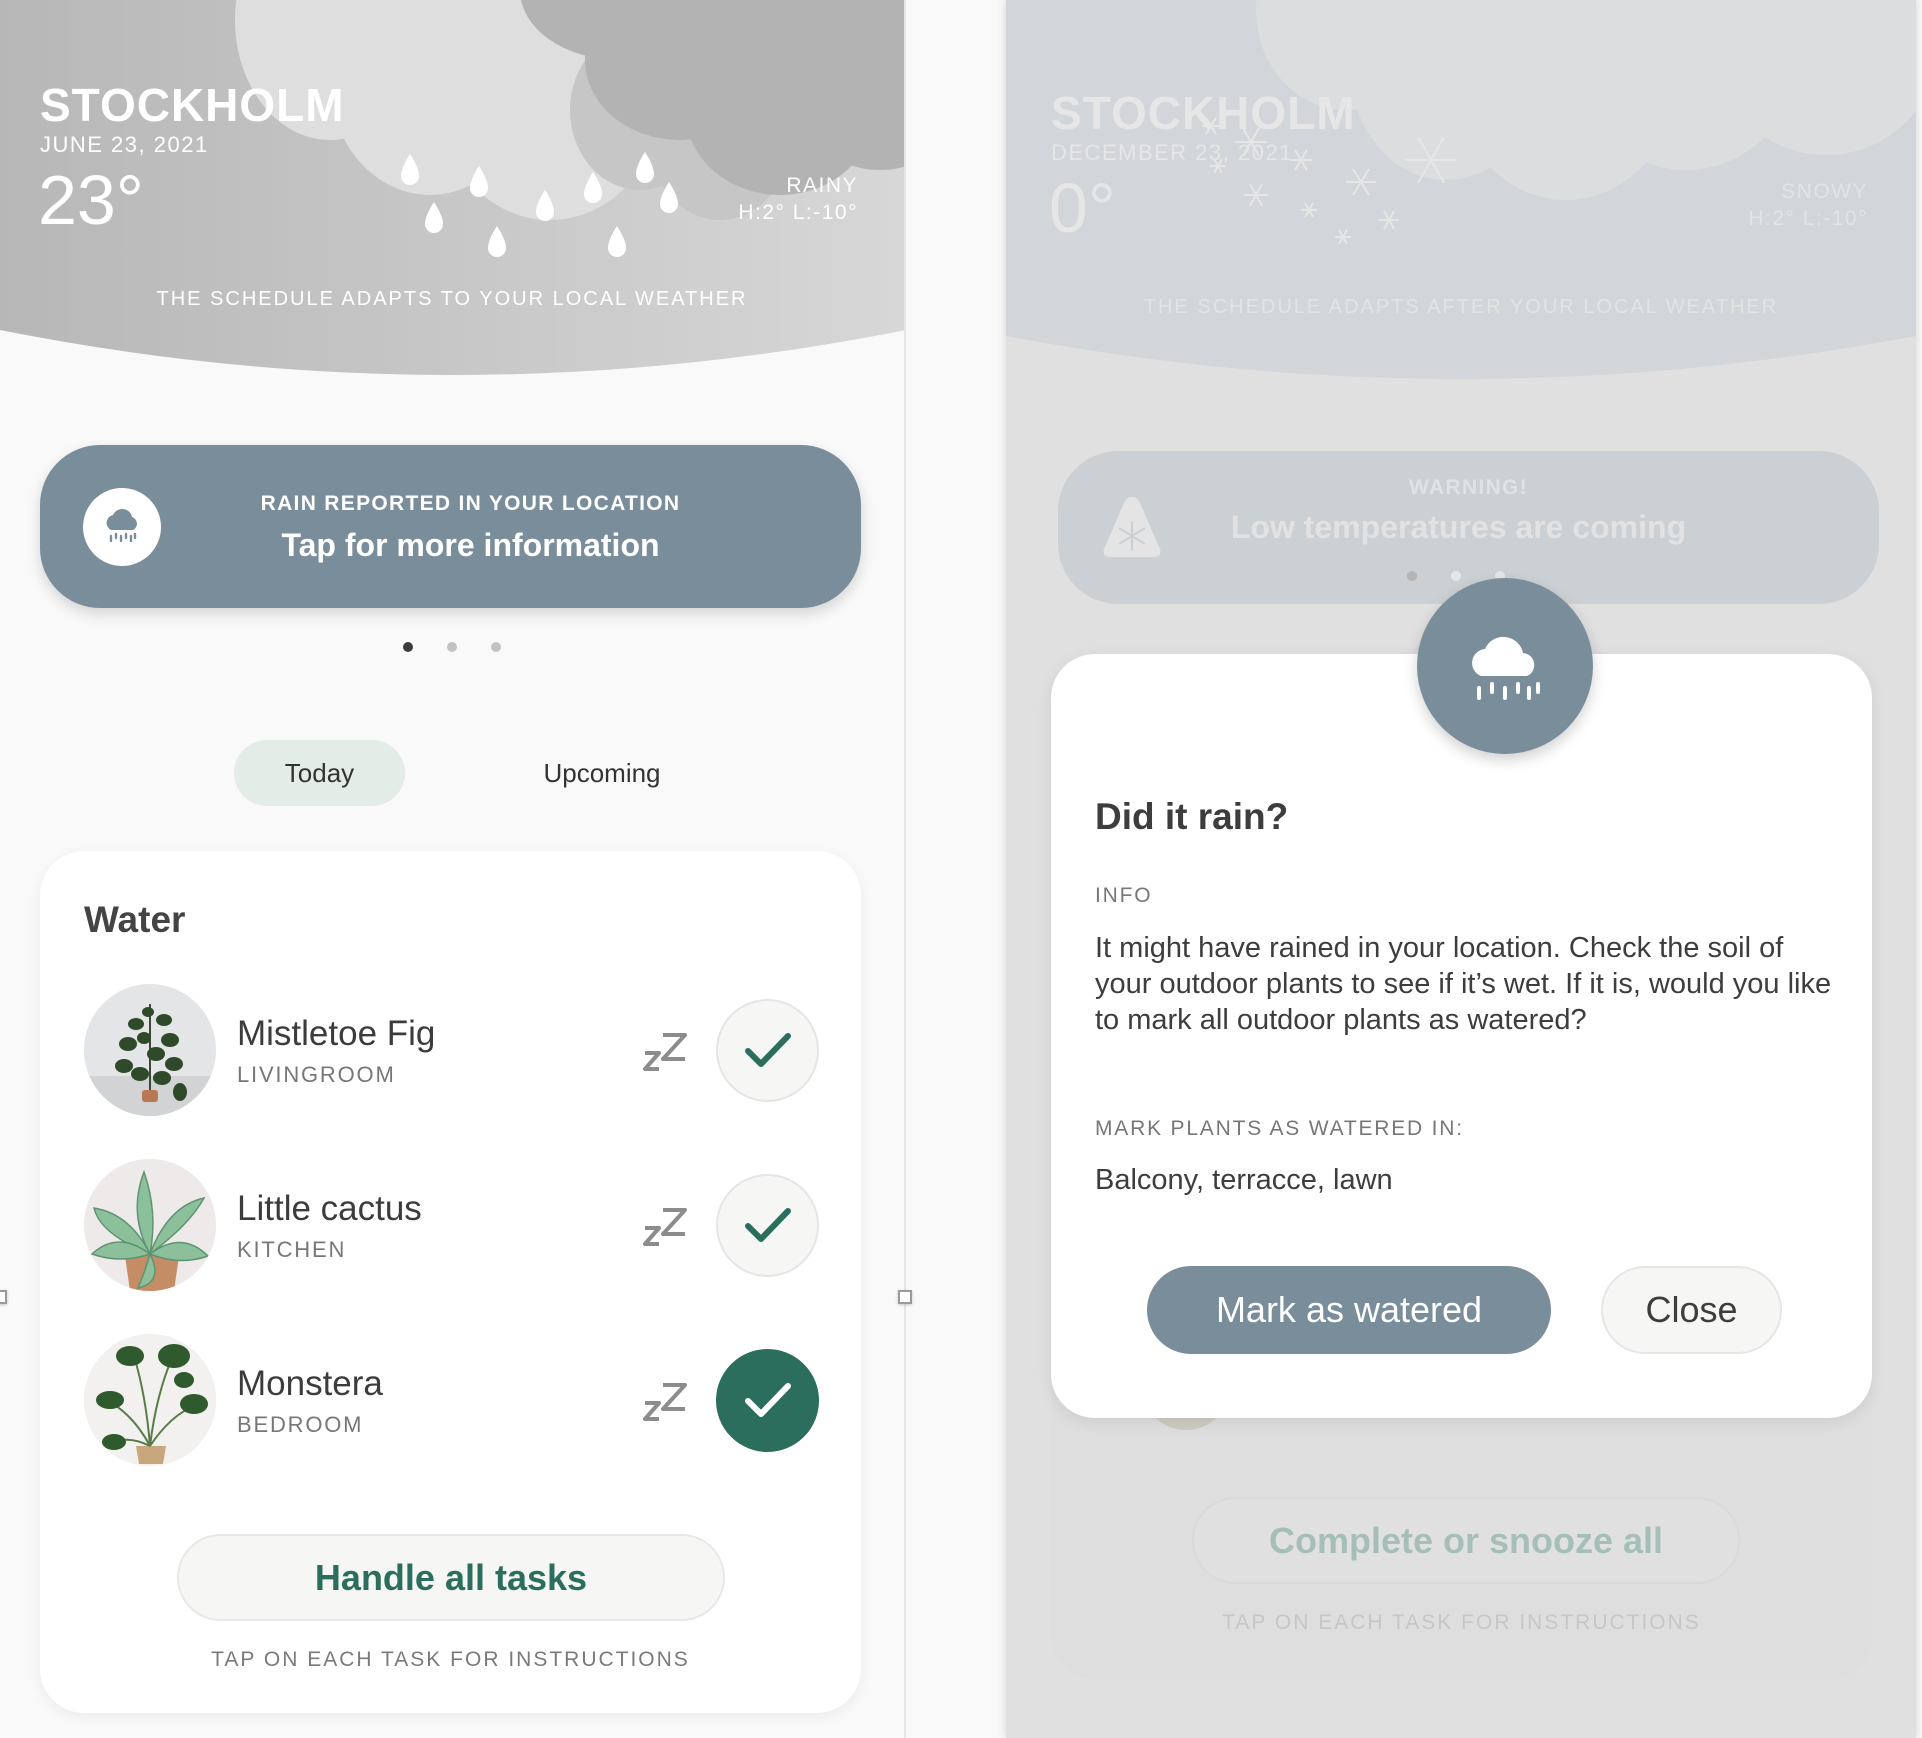 The height and width of the screenshot is (1738, 1922). I want to click on rain-cloud-icon, so click(1505, 666).